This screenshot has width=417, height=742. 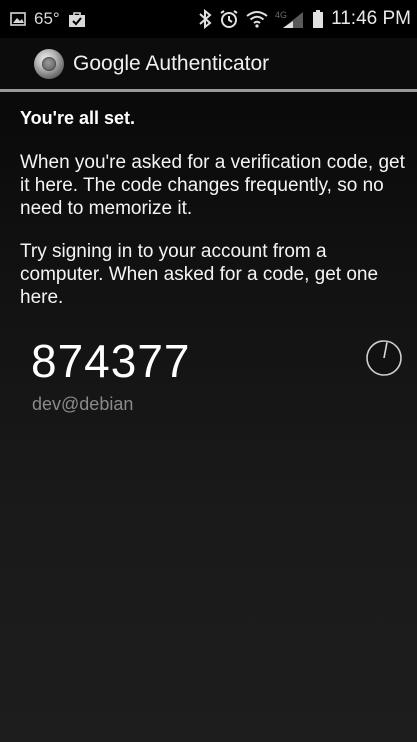 I want to click on verification-code: 874377, so click(x=111, y=361).